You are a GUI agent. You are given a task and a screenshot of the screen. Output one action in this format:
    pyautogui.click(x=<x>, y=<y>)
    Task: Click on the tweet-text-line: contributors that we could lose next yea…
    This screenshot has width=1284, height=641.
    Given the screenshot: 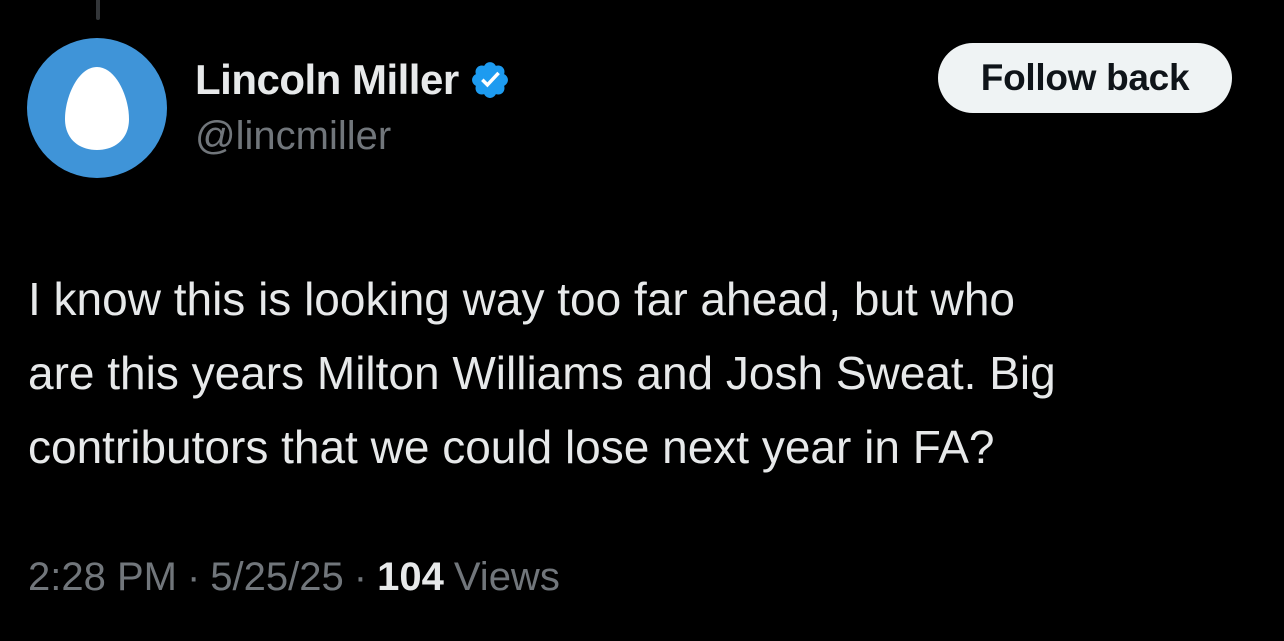 What is the action you would take?
    pyautogui.click(x=511, y=447)
    